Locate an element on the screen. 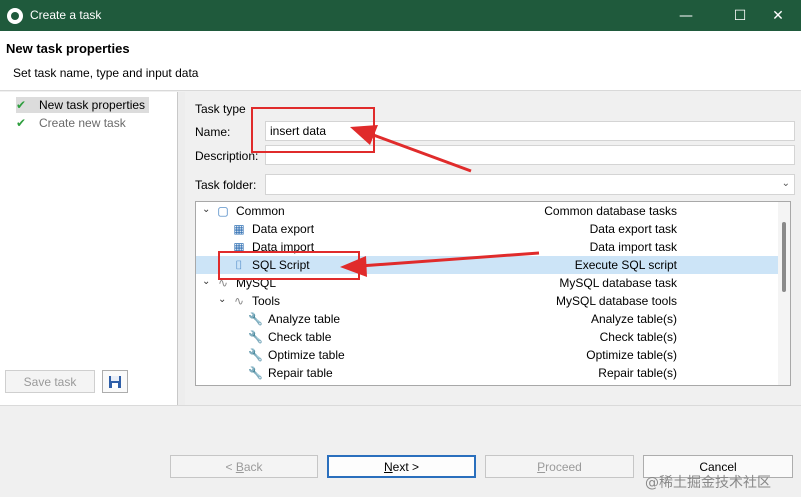 This screenshot has height=497, width=801. floppy-icon is located at coordinates (115, 381).